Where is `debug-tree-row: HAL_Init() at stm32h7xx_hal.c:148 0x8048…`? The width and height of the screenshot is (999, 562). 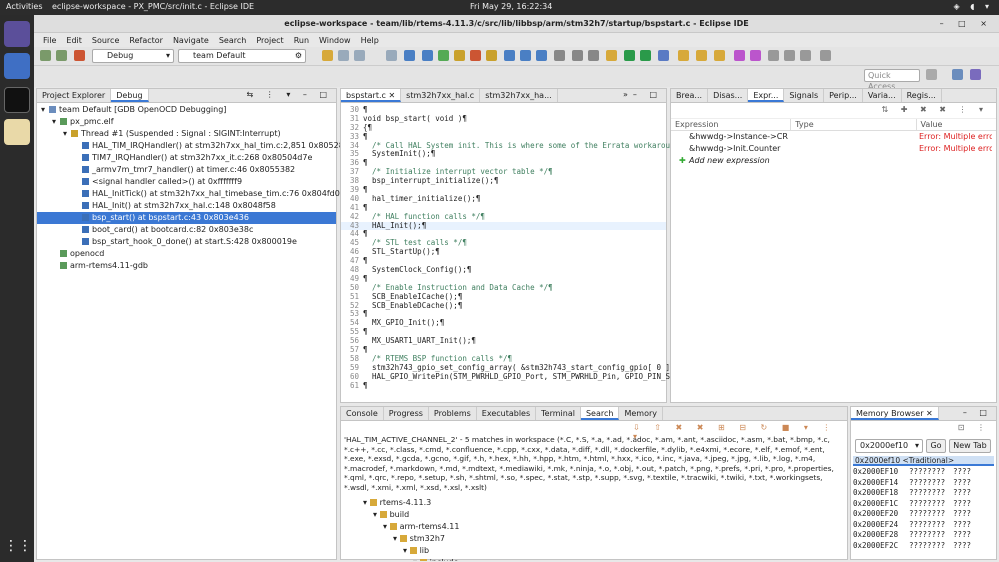 debug-tree-row: HAL_Init() at stm32h7xx_hal.c:148 0x8048… is located at coordinates (186, 206).